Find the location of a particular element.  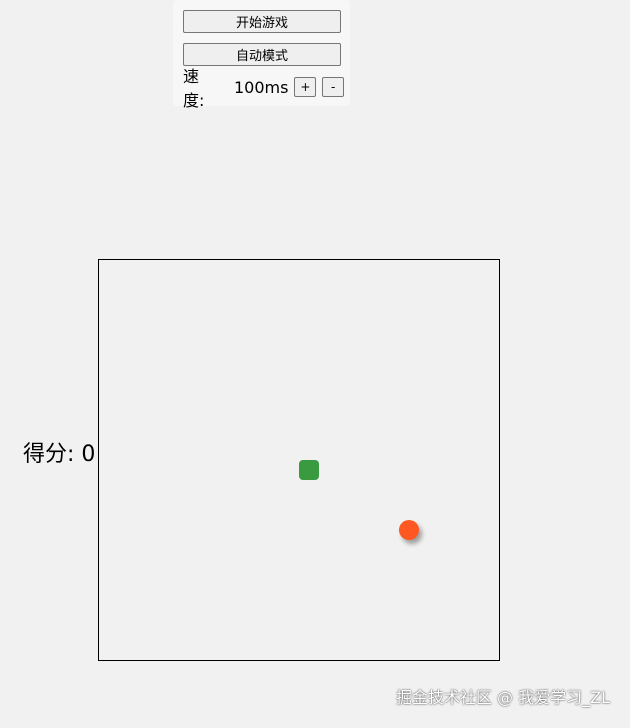

speed-decrease-button: - is located at coordinates (333, 87).